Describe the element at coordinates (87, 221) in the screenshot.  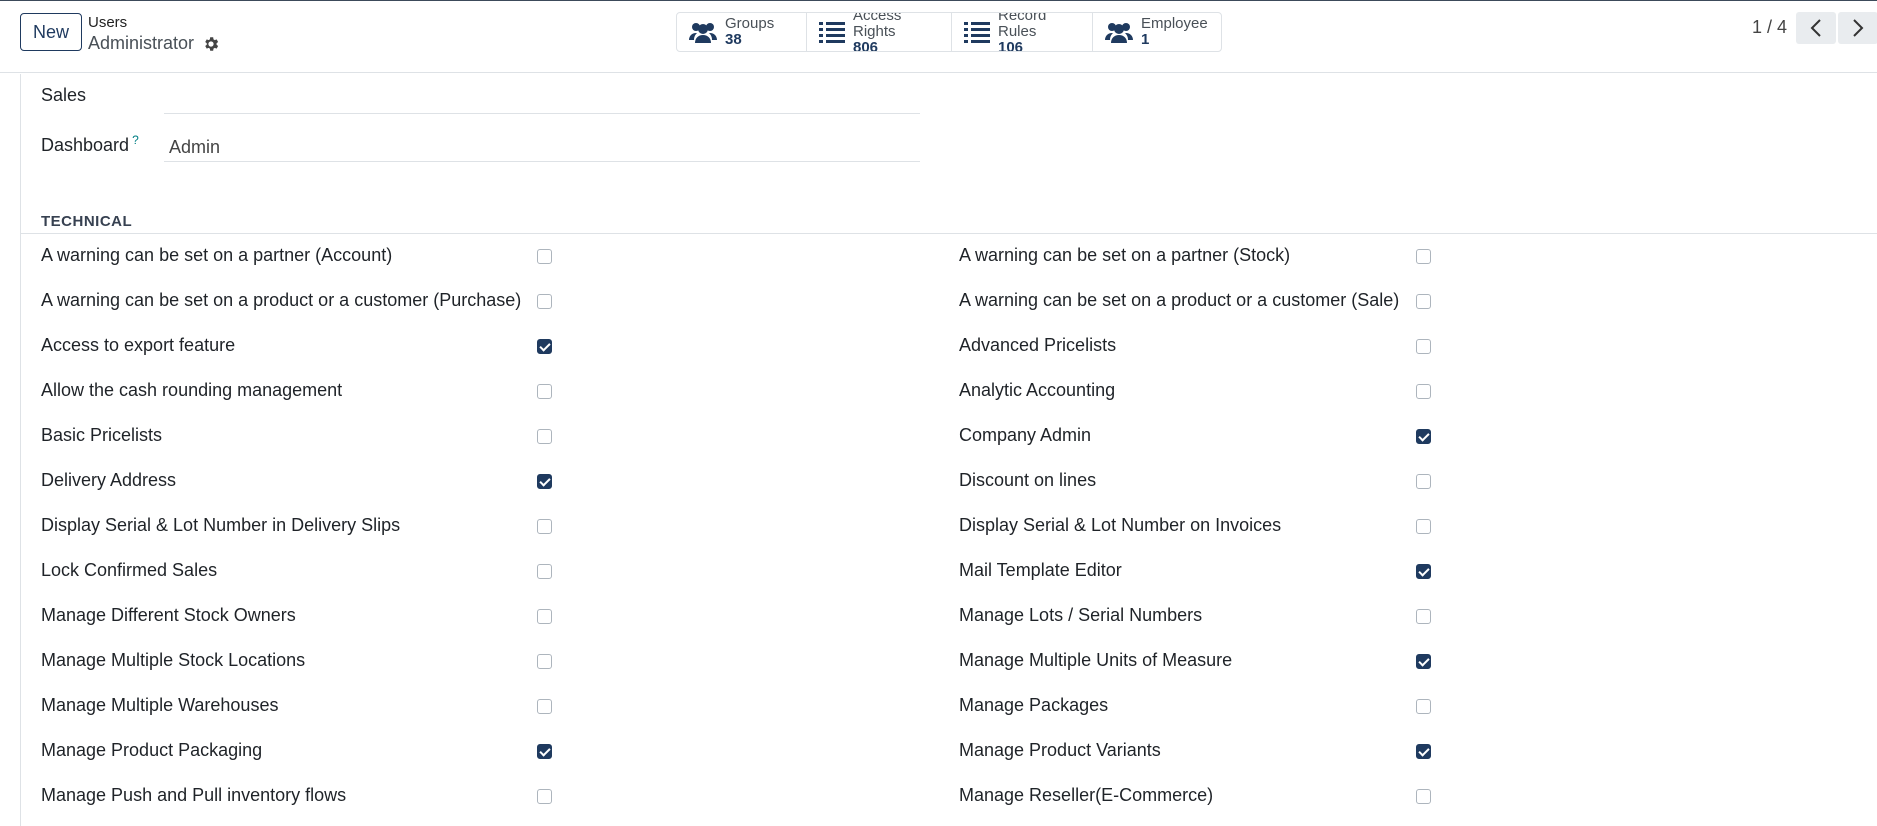
I see `section-title-technical: TECHNICAL` at that location.